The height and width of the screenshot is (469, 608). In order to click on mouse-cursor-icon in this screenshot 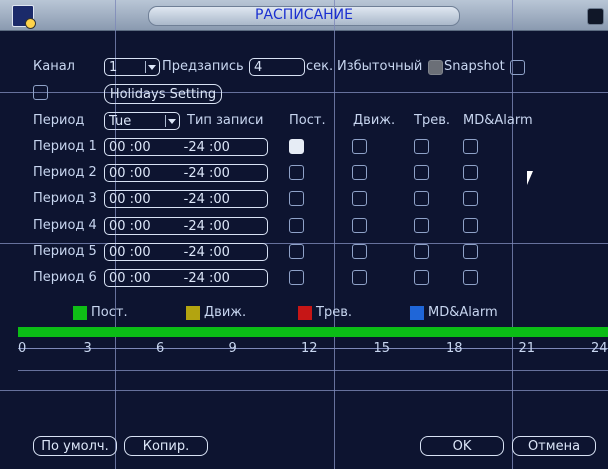, I will do `click(533, 178)`.